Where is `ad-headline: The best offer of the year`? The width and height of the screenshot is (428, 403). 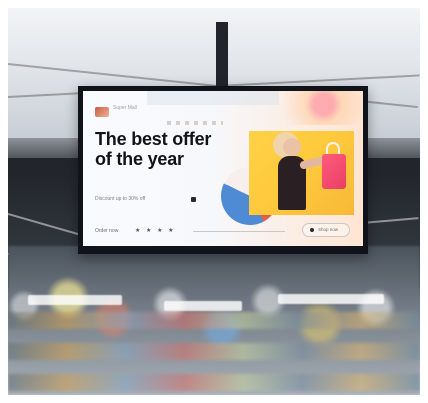 ad-headline: The best offer of the year is located at coordinates (153, 149).